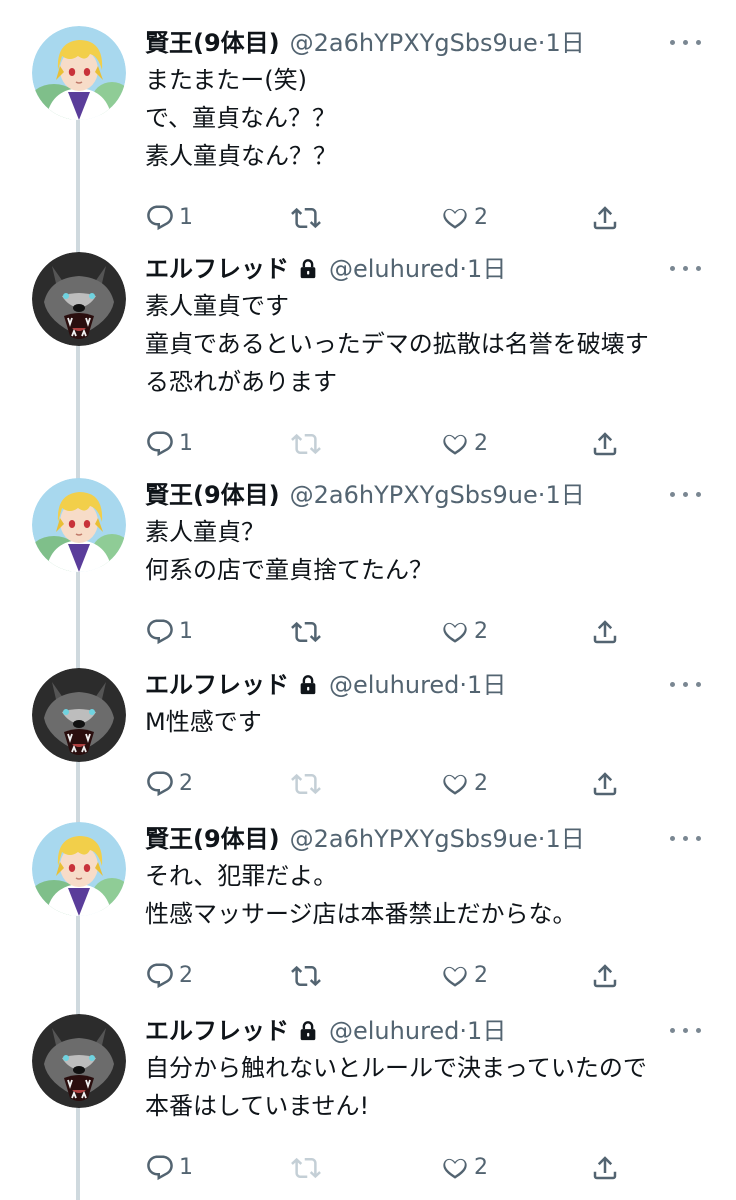 The height and width of the screenshot is (1200, 736). Describe the element at coordinates (289, 570) in the screenshot. I see `tweet-text-line: 何系の店で童貞捨てたん？` at that location.